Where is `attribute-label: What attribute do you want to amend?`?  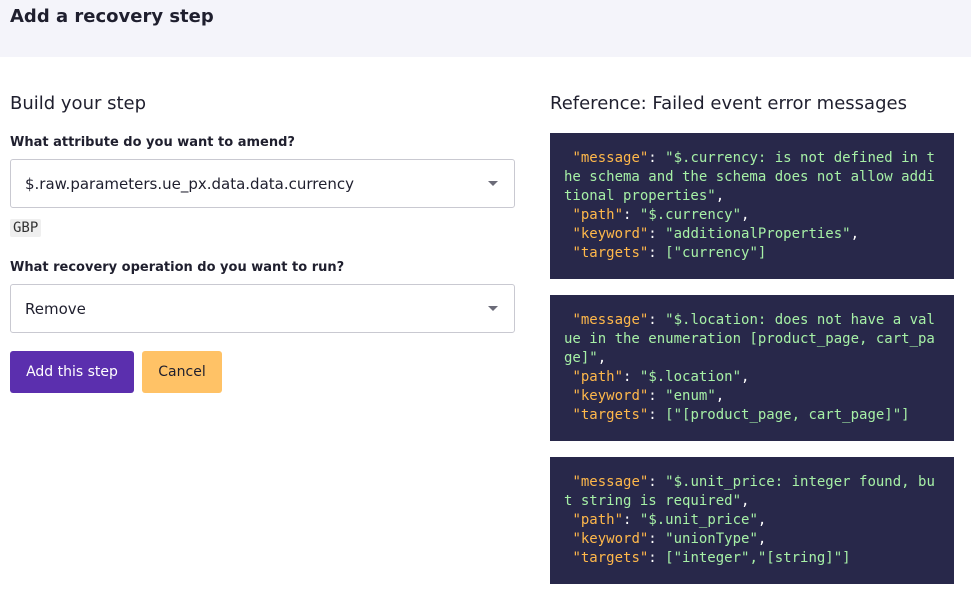
attribute-label: What attribute do you want to amend? is located at coordinates (152, 142).